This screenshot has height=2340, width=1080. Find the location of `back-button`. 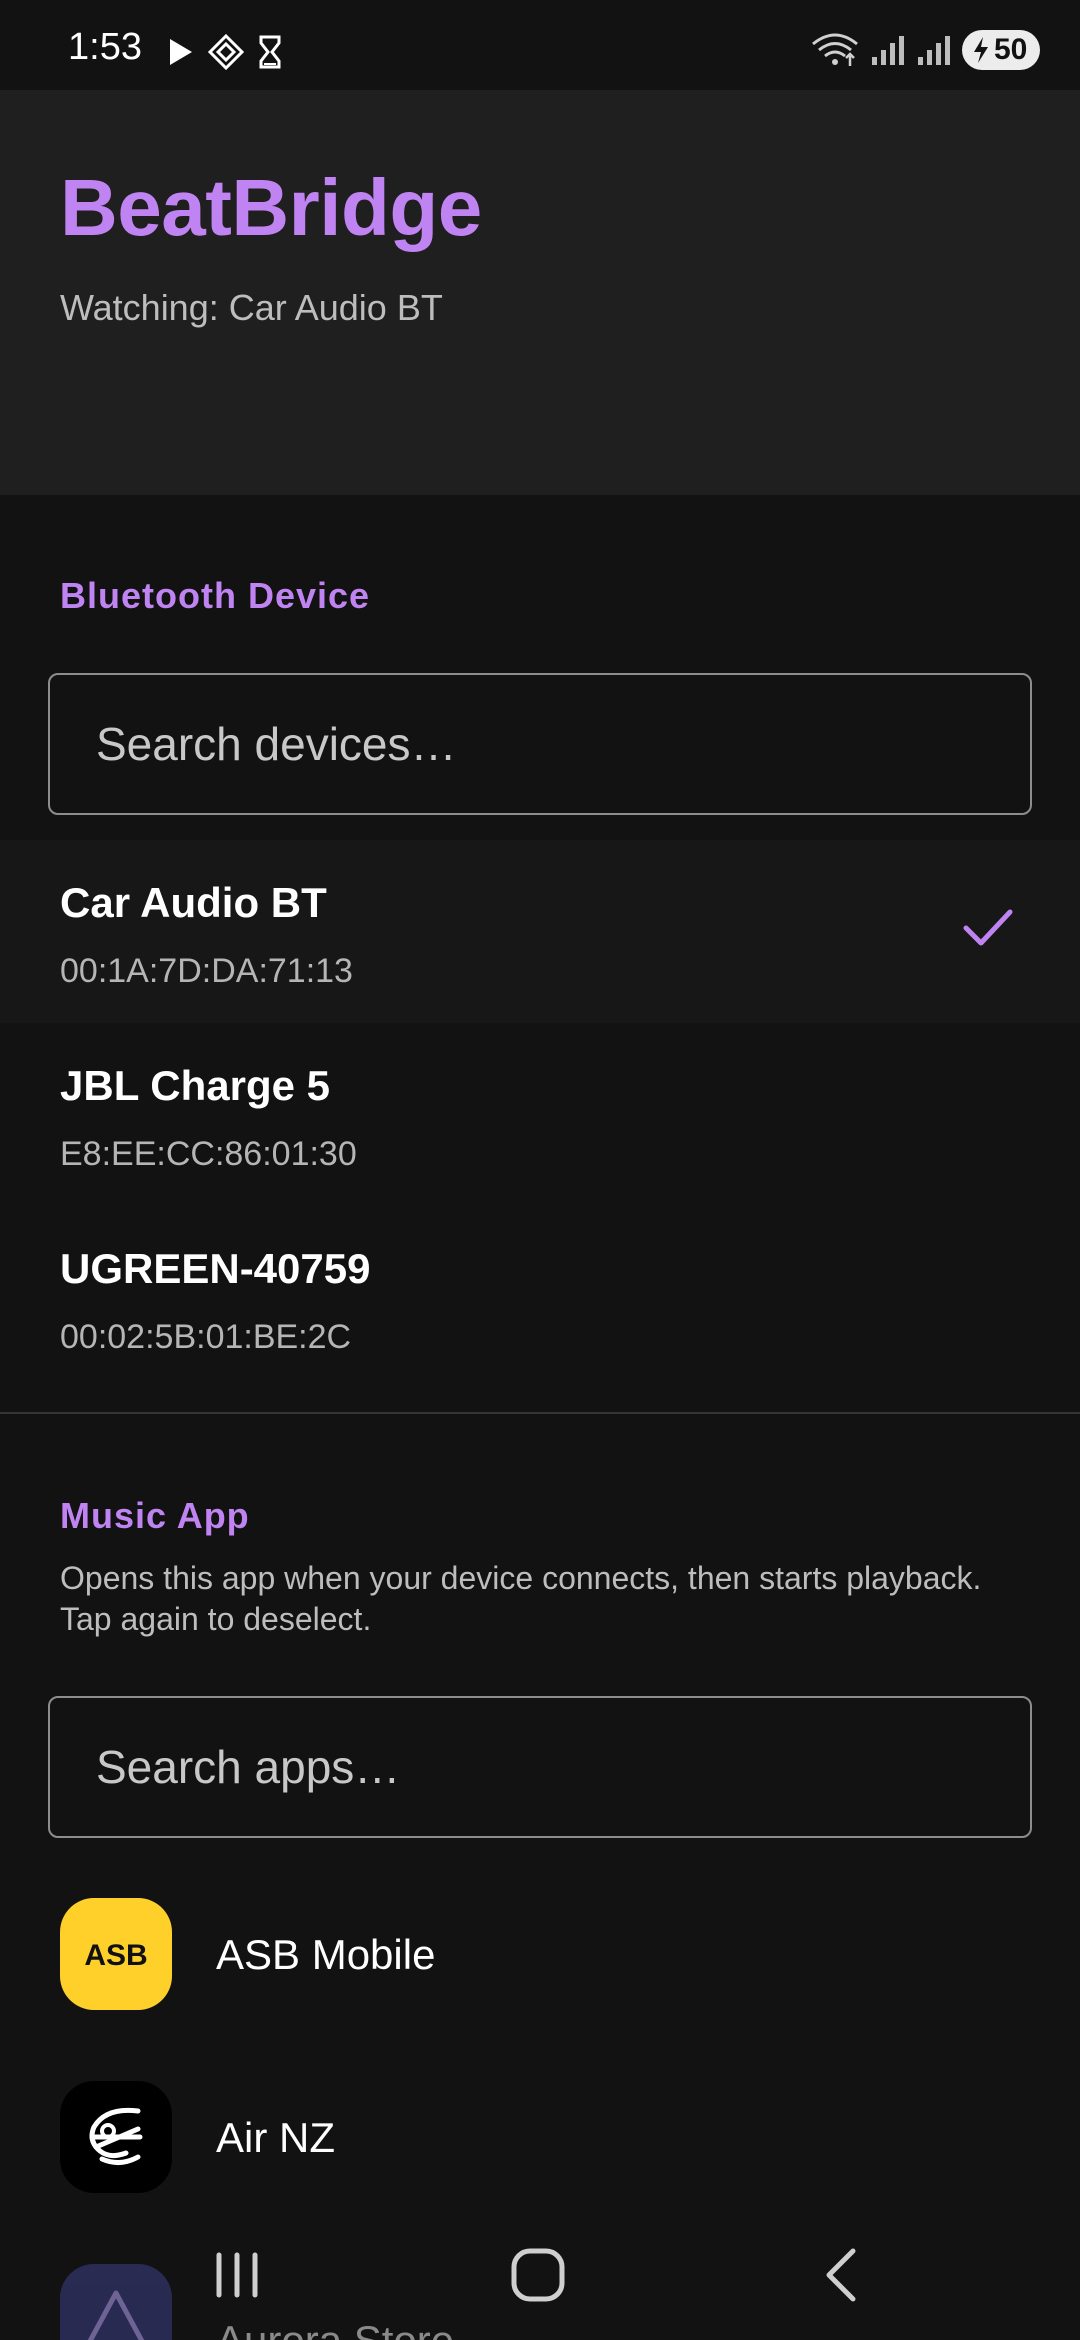

back-button is located at coordinates (841, 2275).